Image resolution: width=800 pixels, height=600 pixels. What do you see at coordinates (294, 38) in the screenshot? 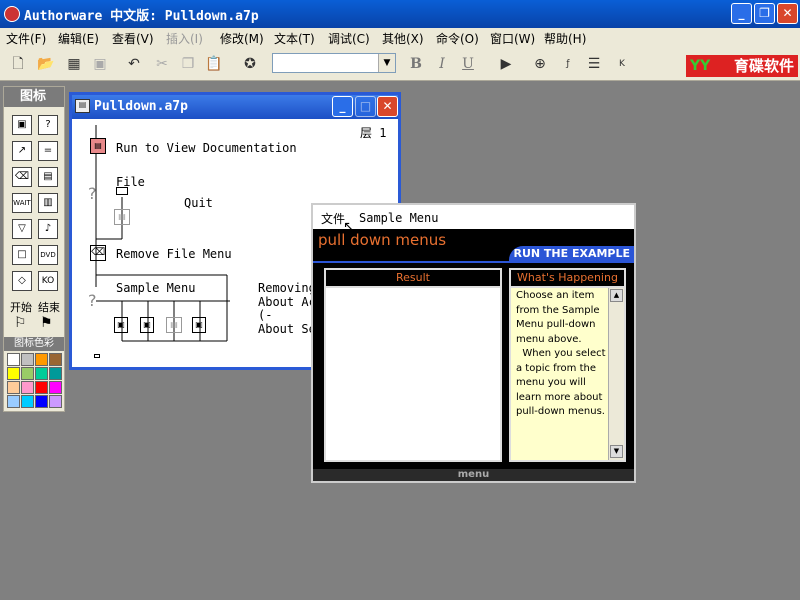
I see `menu-text: 文本(T)` at bounding box center [294, 38].